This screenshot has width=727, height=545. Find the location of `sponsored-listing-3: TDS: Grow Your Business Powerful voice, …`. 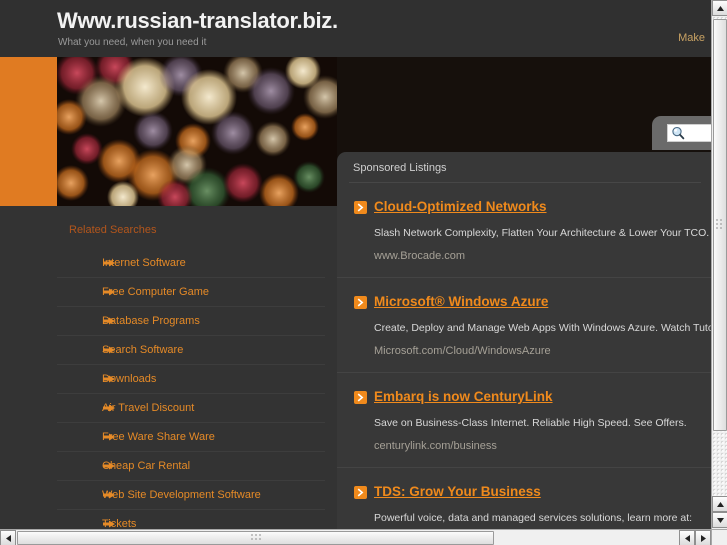

sponsored-listing-3: TDS: Grow Your Business Powerful voice, … is located at coordinates (524, 498).